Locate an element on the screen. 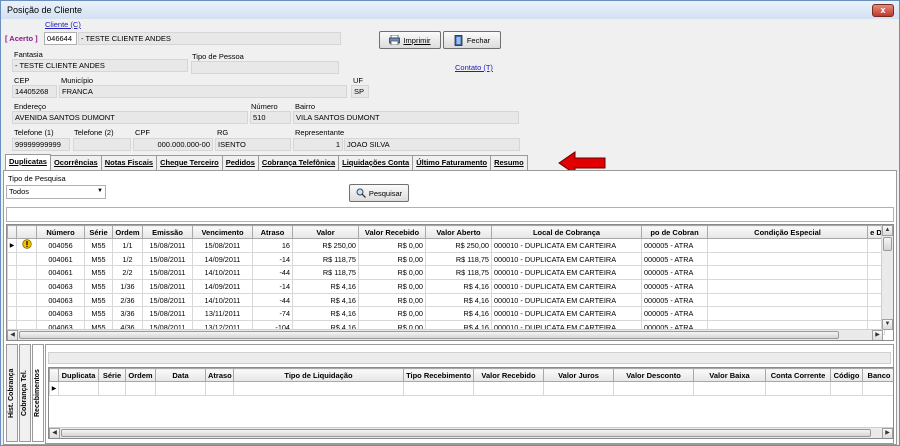 The width and height of the screenshot is (900, 446). column-header: Número is located at coordinates (60, 232).